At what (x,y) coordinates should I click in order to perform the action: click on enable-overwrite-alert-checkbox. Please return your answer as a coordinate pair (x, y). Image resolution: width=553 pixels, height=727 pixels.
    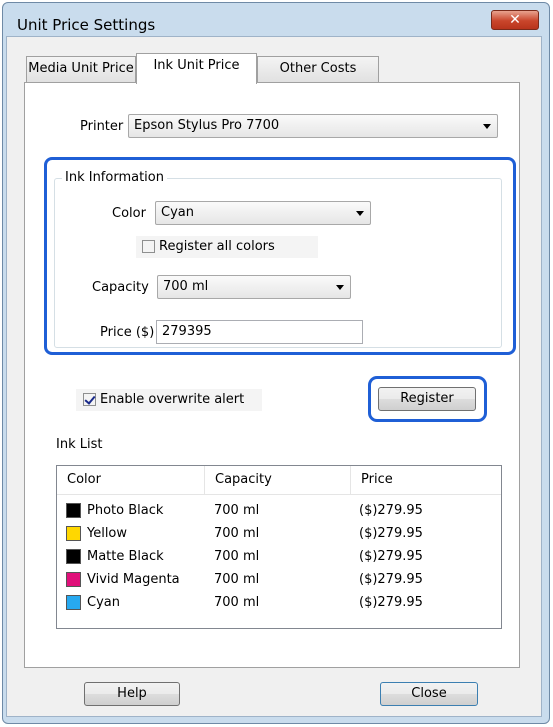
    Looking at the image, I should click on (89, 399).